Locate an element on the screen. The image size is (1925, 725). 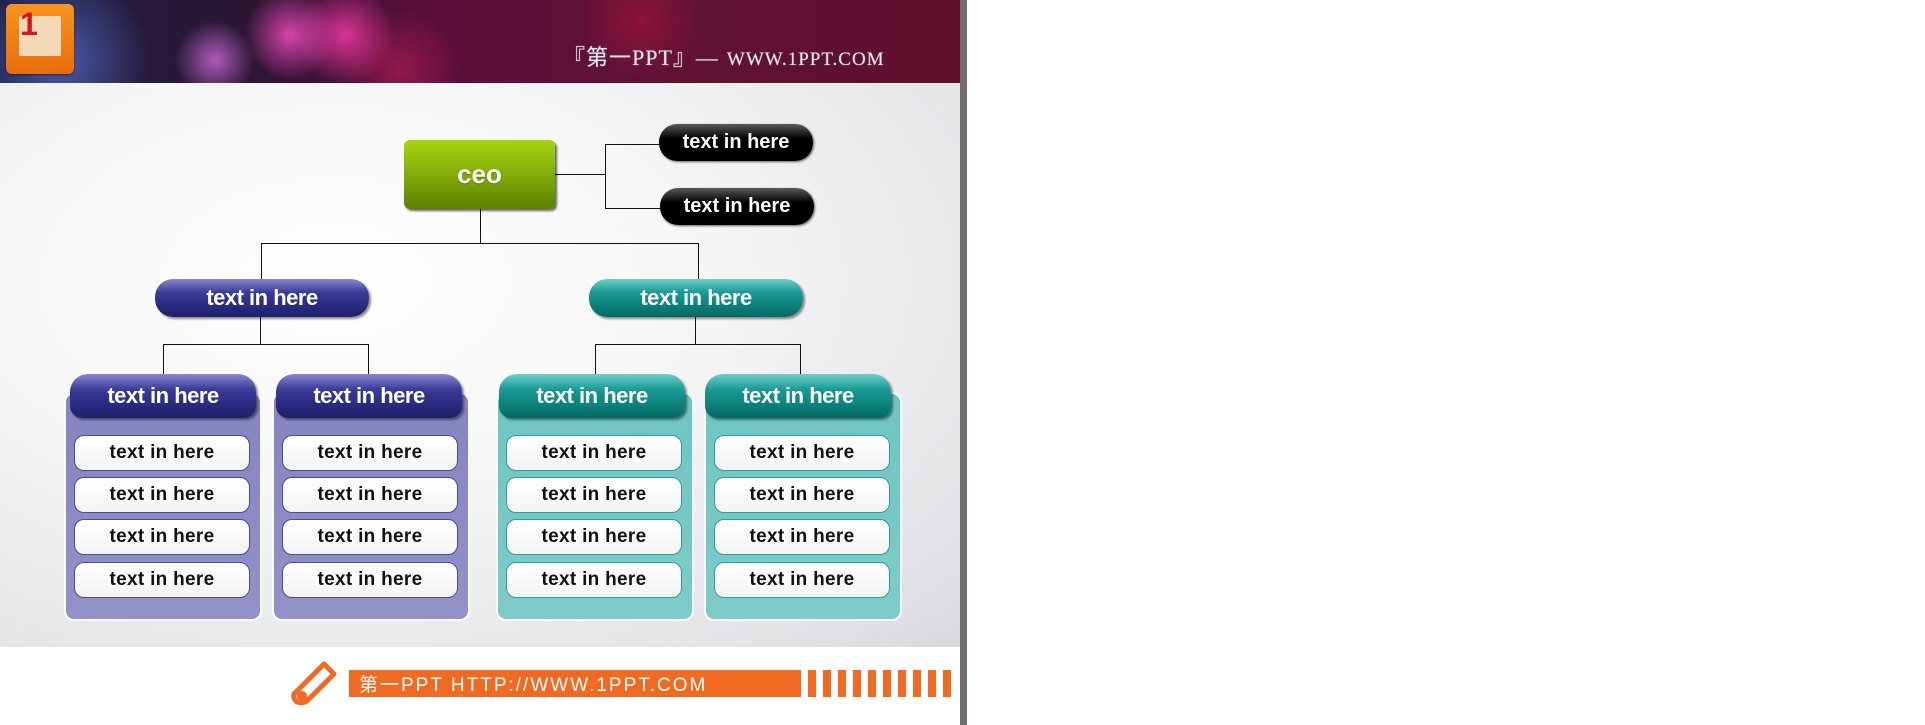
logo-badge: 1 is located at coordinates (29, 24).